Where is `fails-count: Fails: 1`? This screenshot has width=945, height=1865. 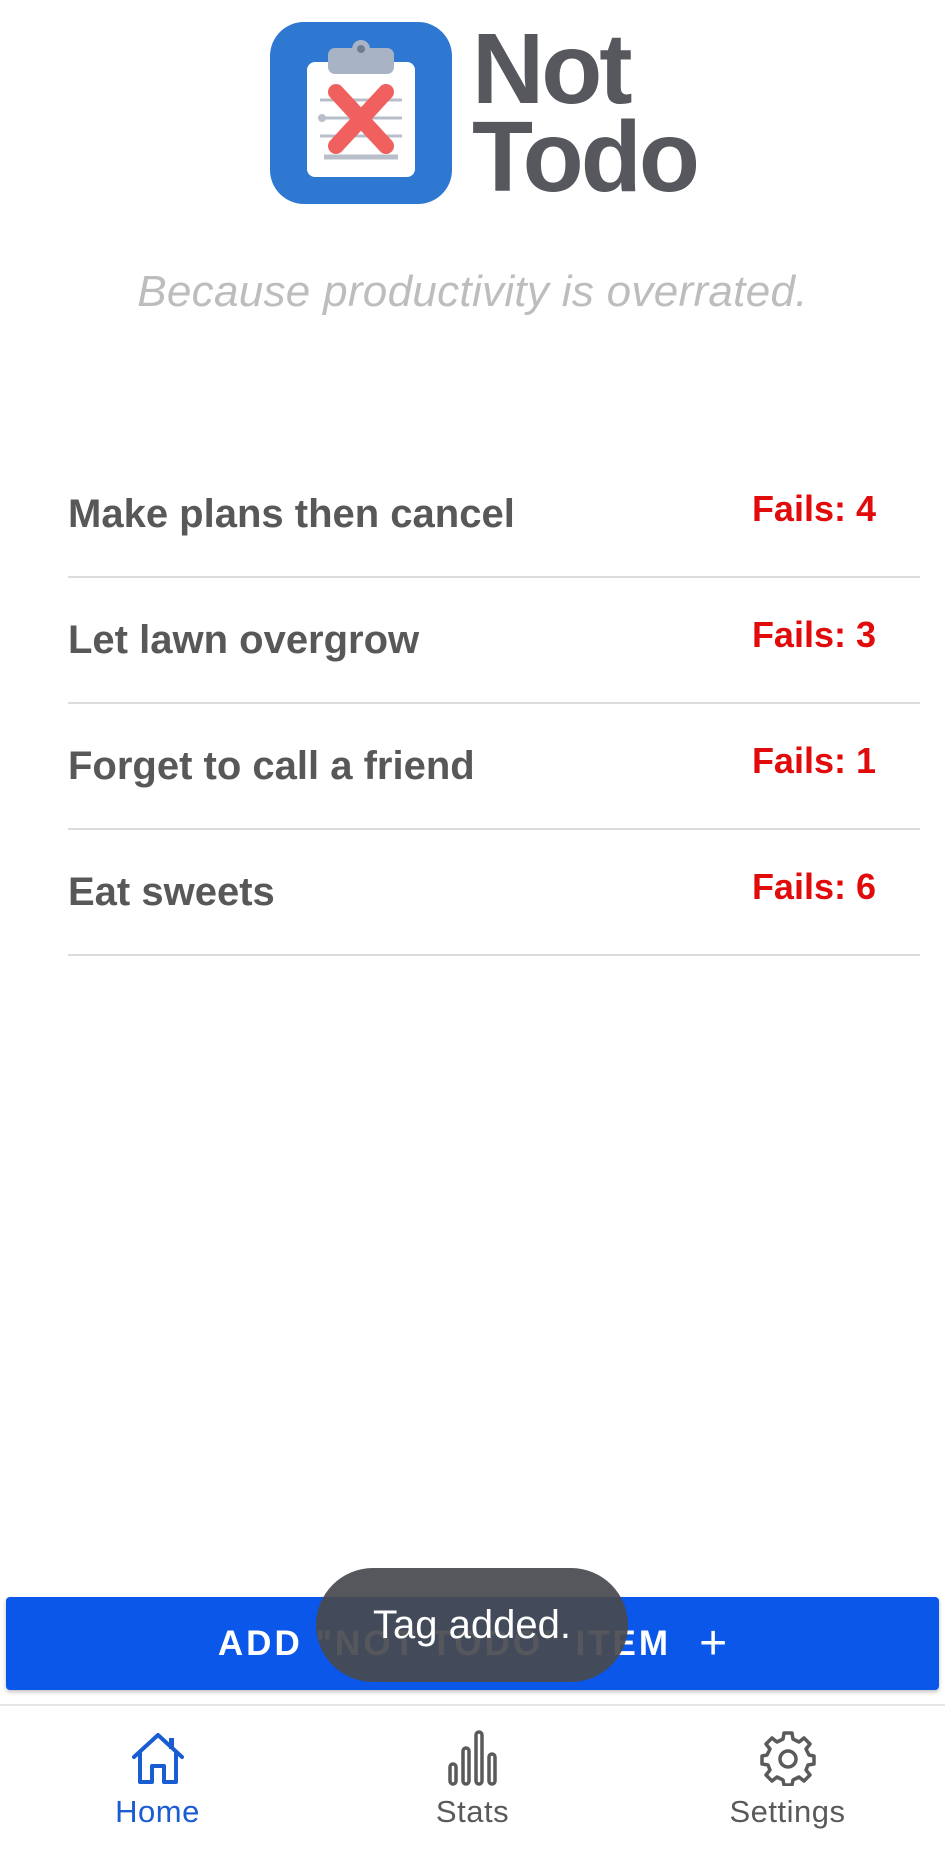
fails-count: Fails: 1 is located at coordinates (813, 760).